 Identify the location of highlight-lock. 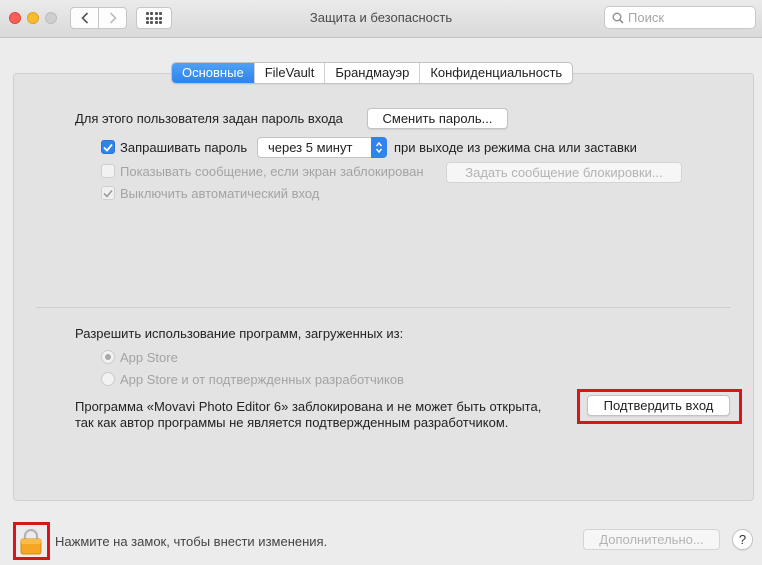
(31, 541).